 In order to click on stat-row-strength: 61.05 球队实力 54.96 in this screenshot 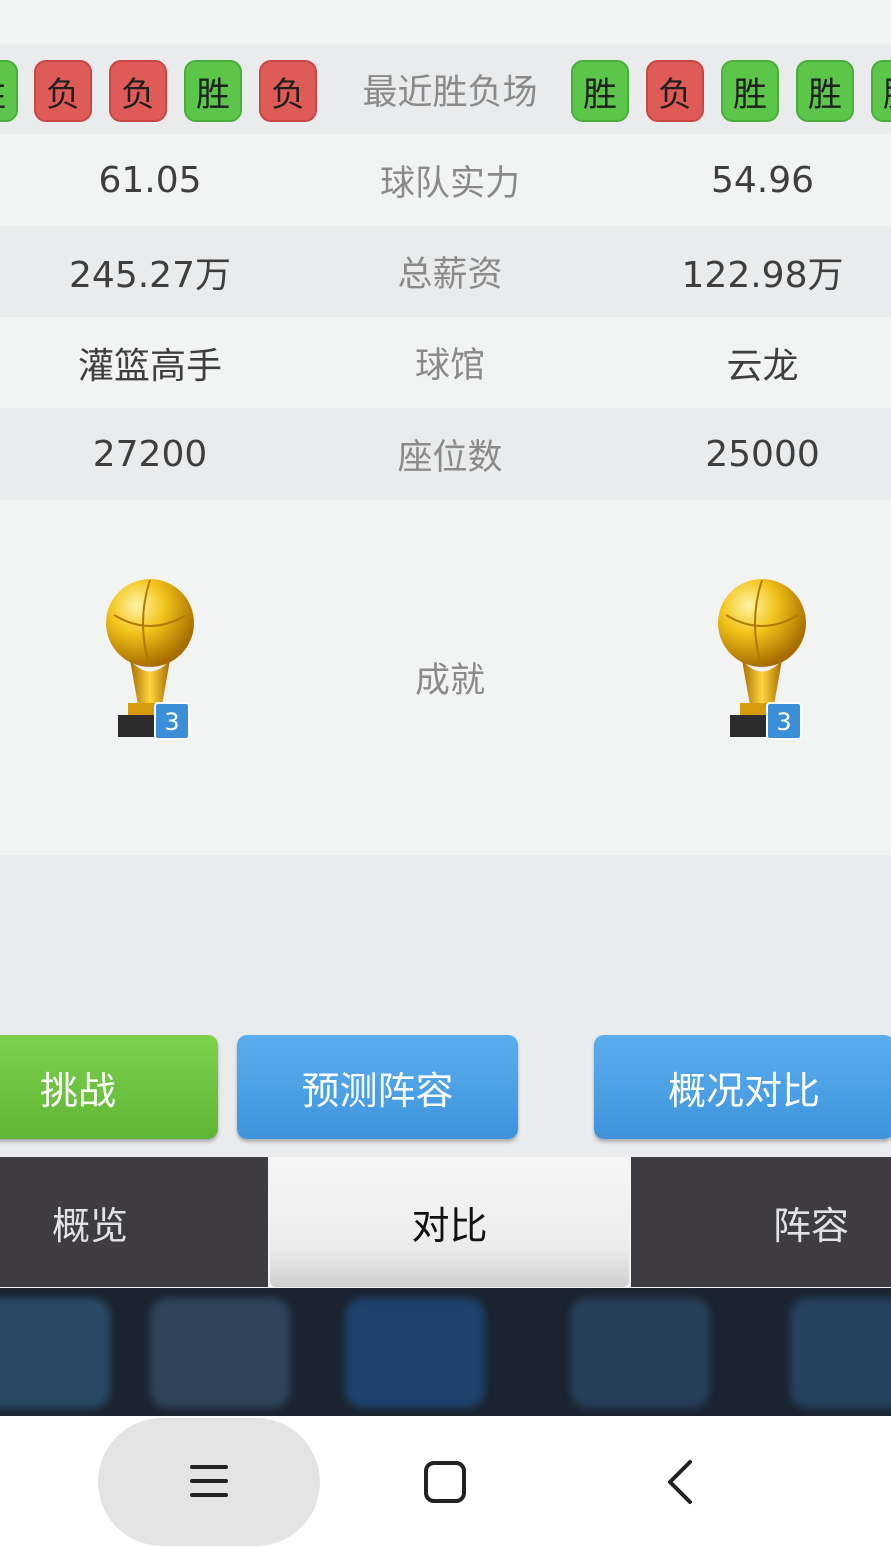, I will do `click(445, 180)`.